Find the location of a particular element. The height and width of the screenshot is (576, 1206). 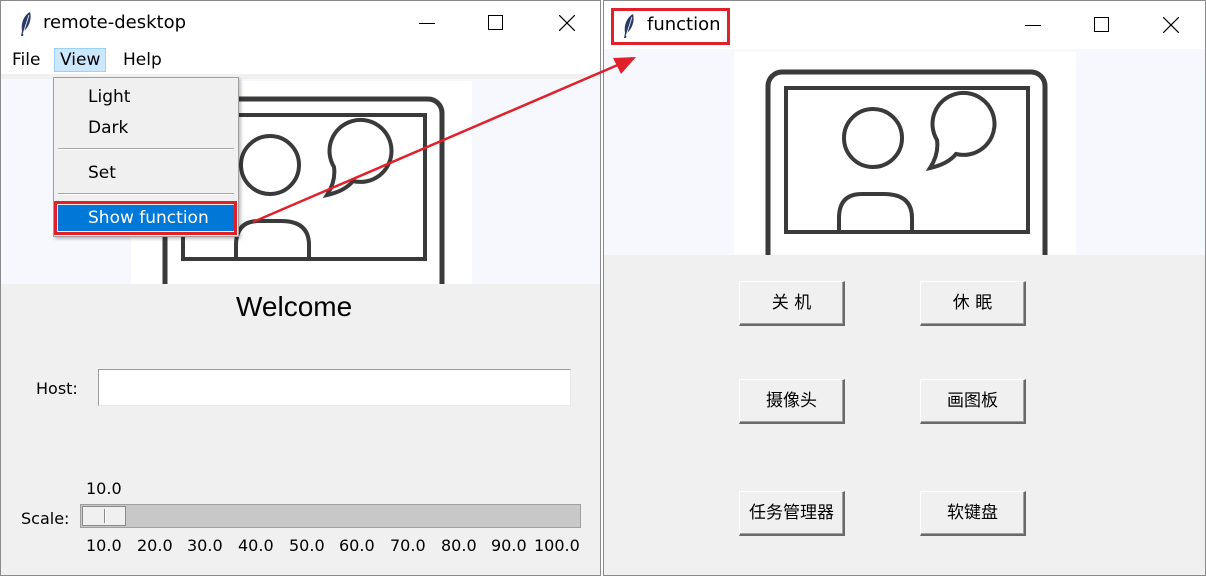

scale-tick: 10.0 is located at coordinates (104, 545).